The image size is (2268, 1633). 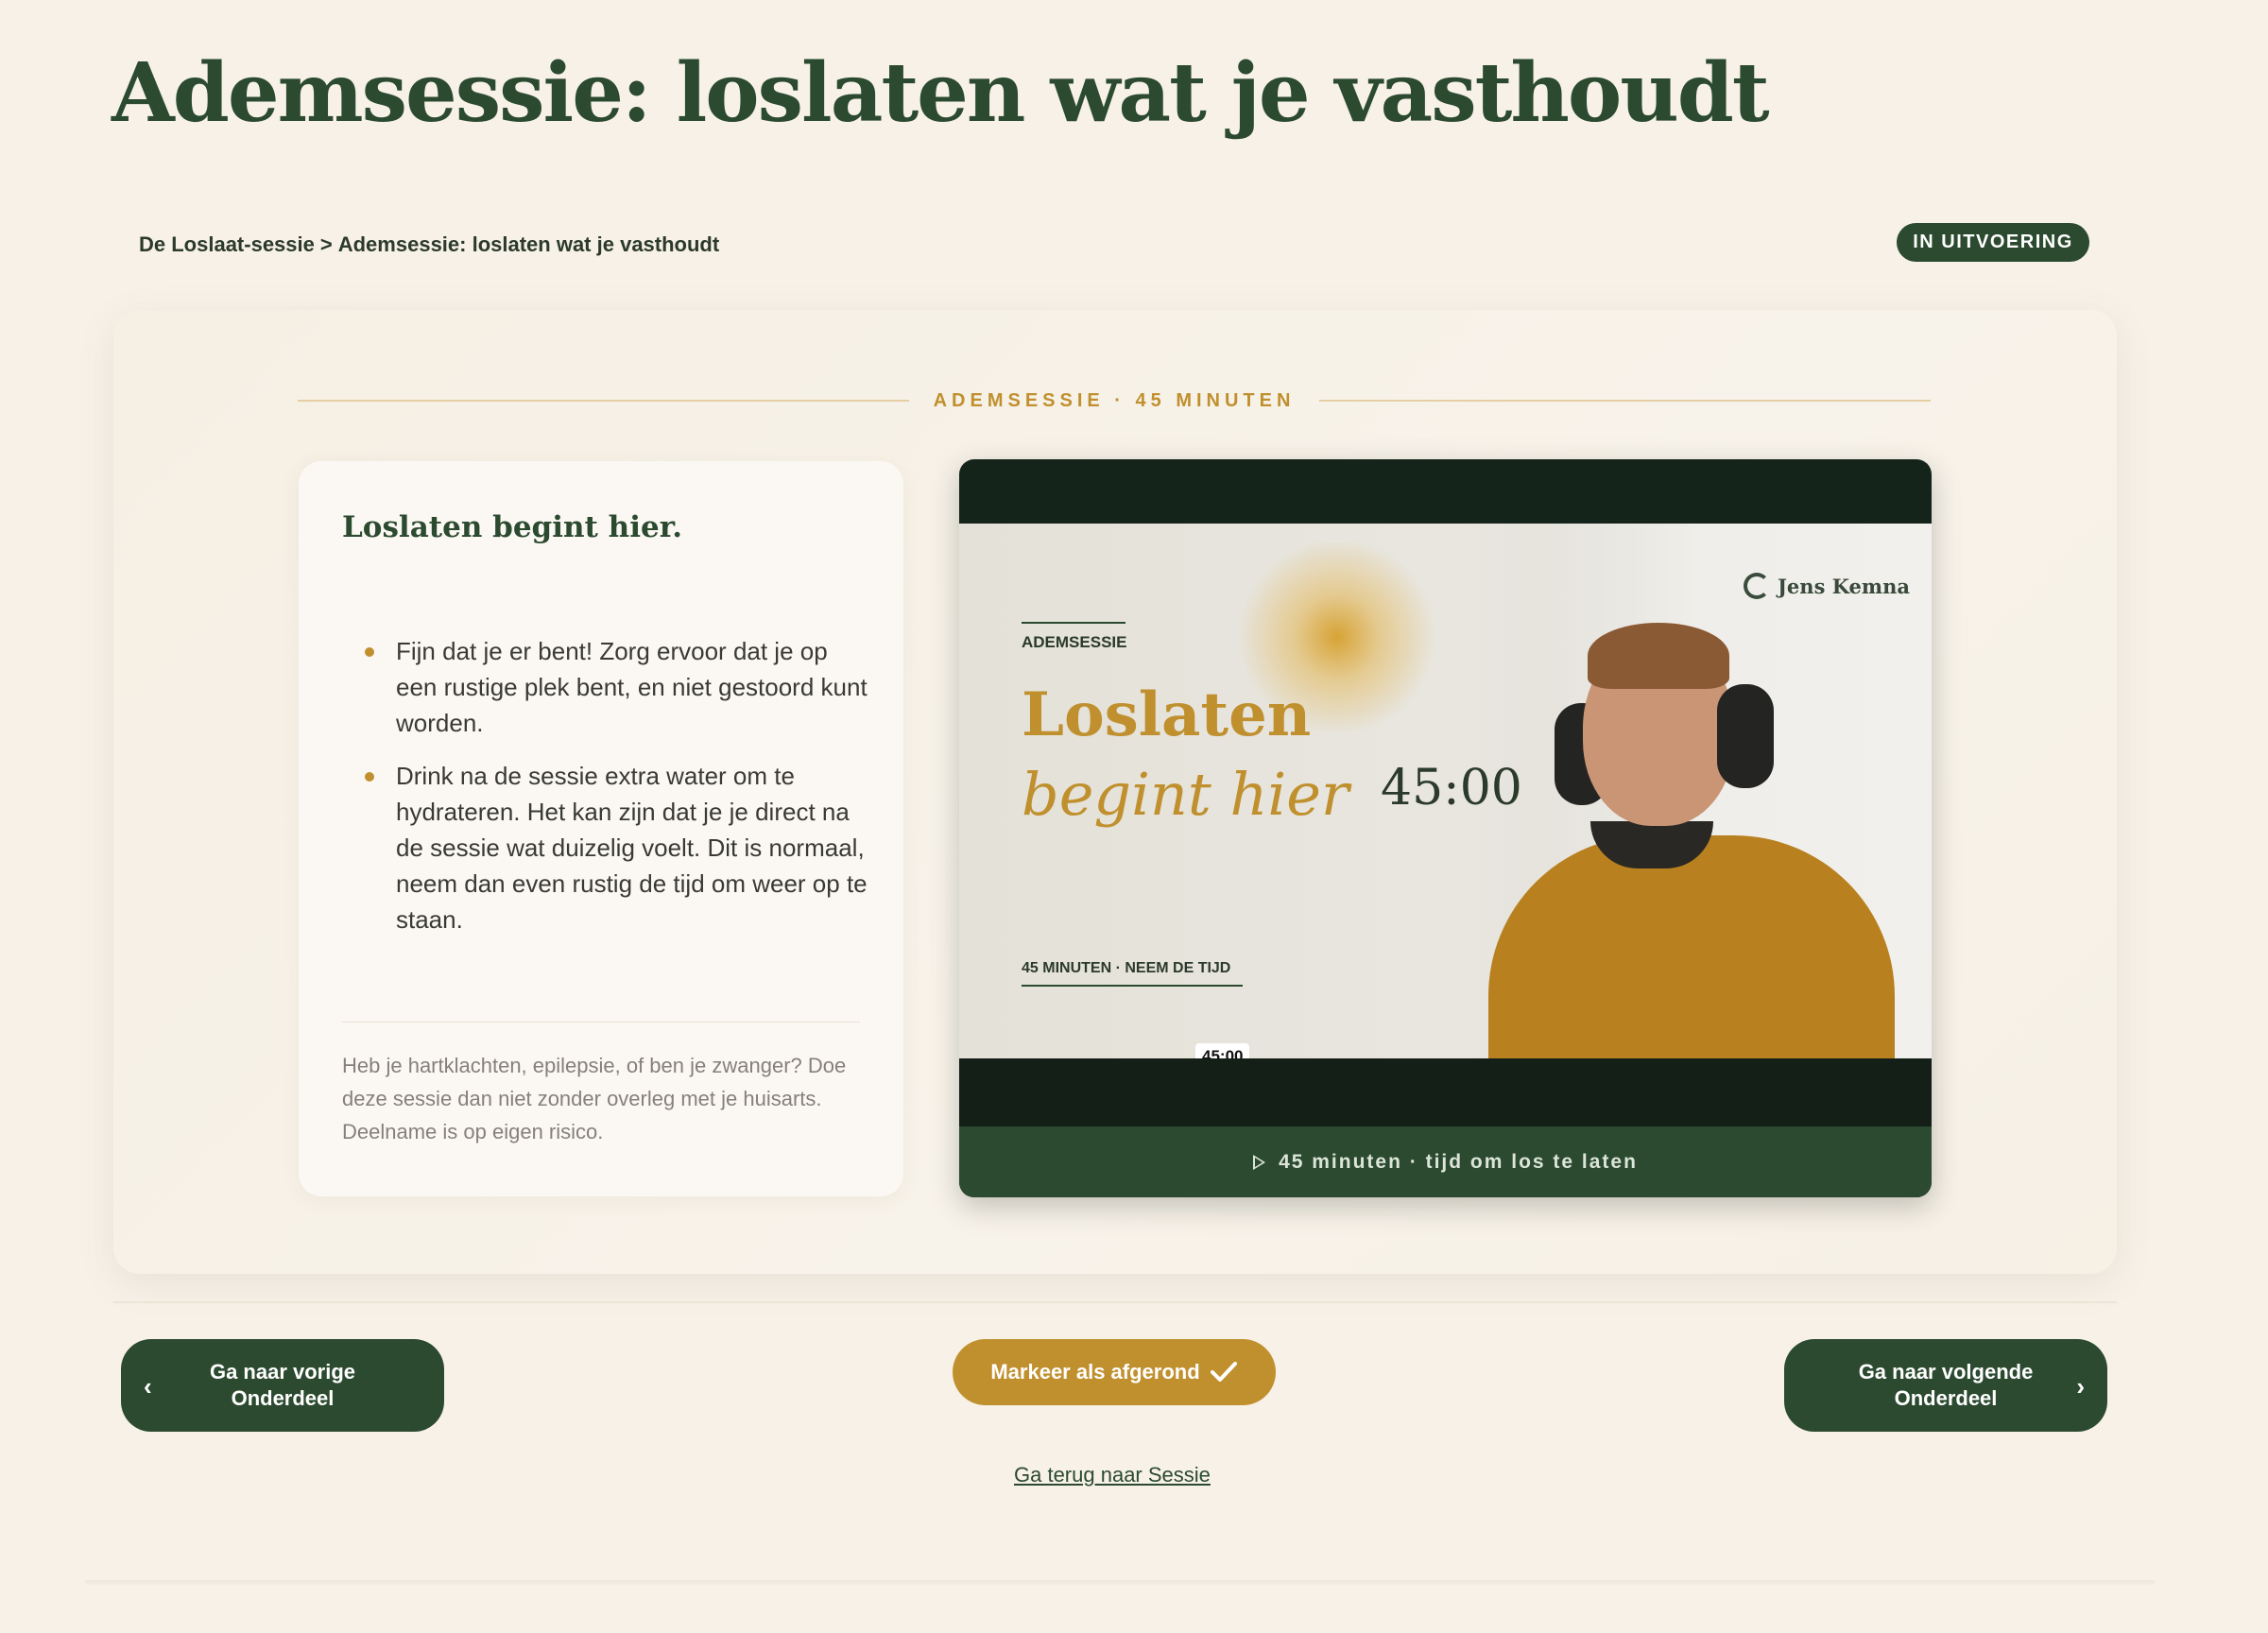 I want to click on brand-ring-icon, so click(x=1757, y=586).